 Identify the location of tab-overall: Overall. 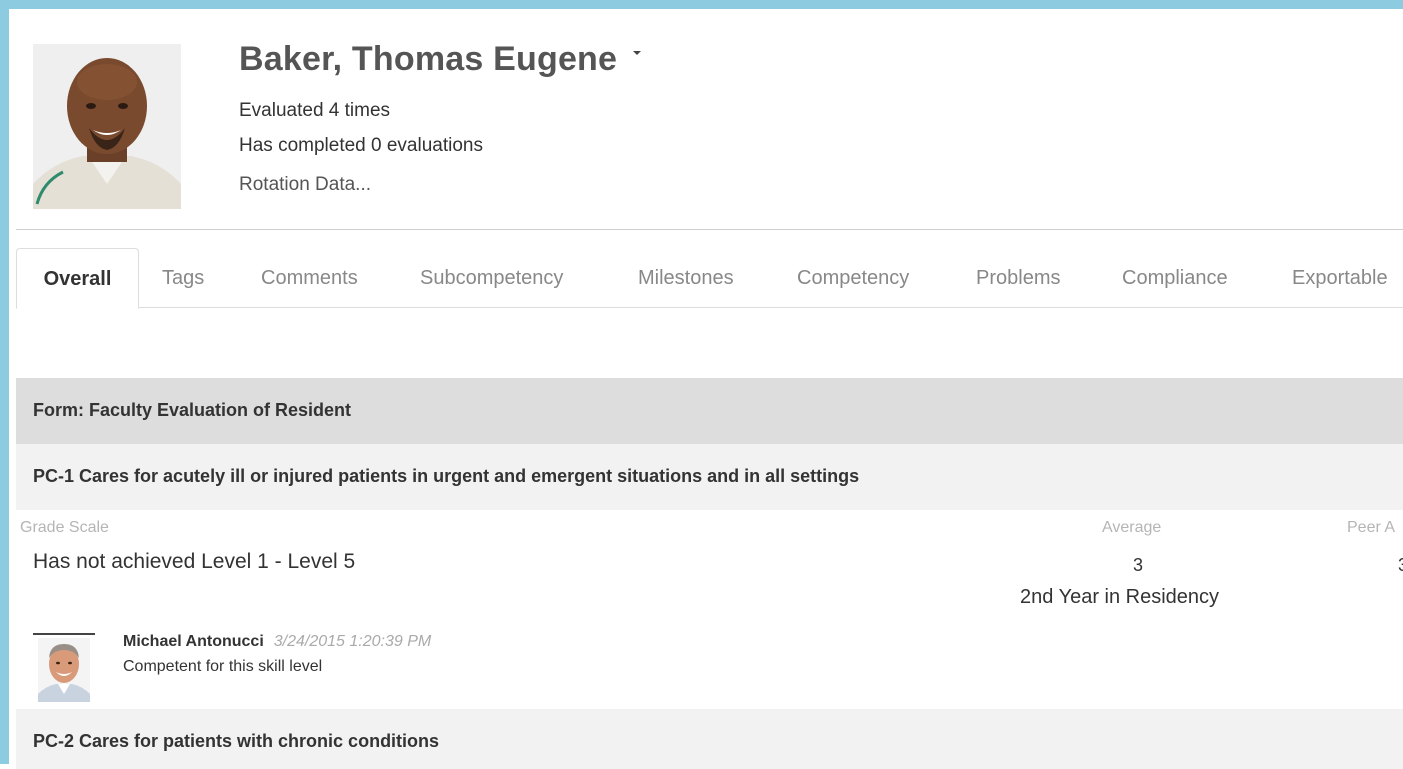
(77, 278).